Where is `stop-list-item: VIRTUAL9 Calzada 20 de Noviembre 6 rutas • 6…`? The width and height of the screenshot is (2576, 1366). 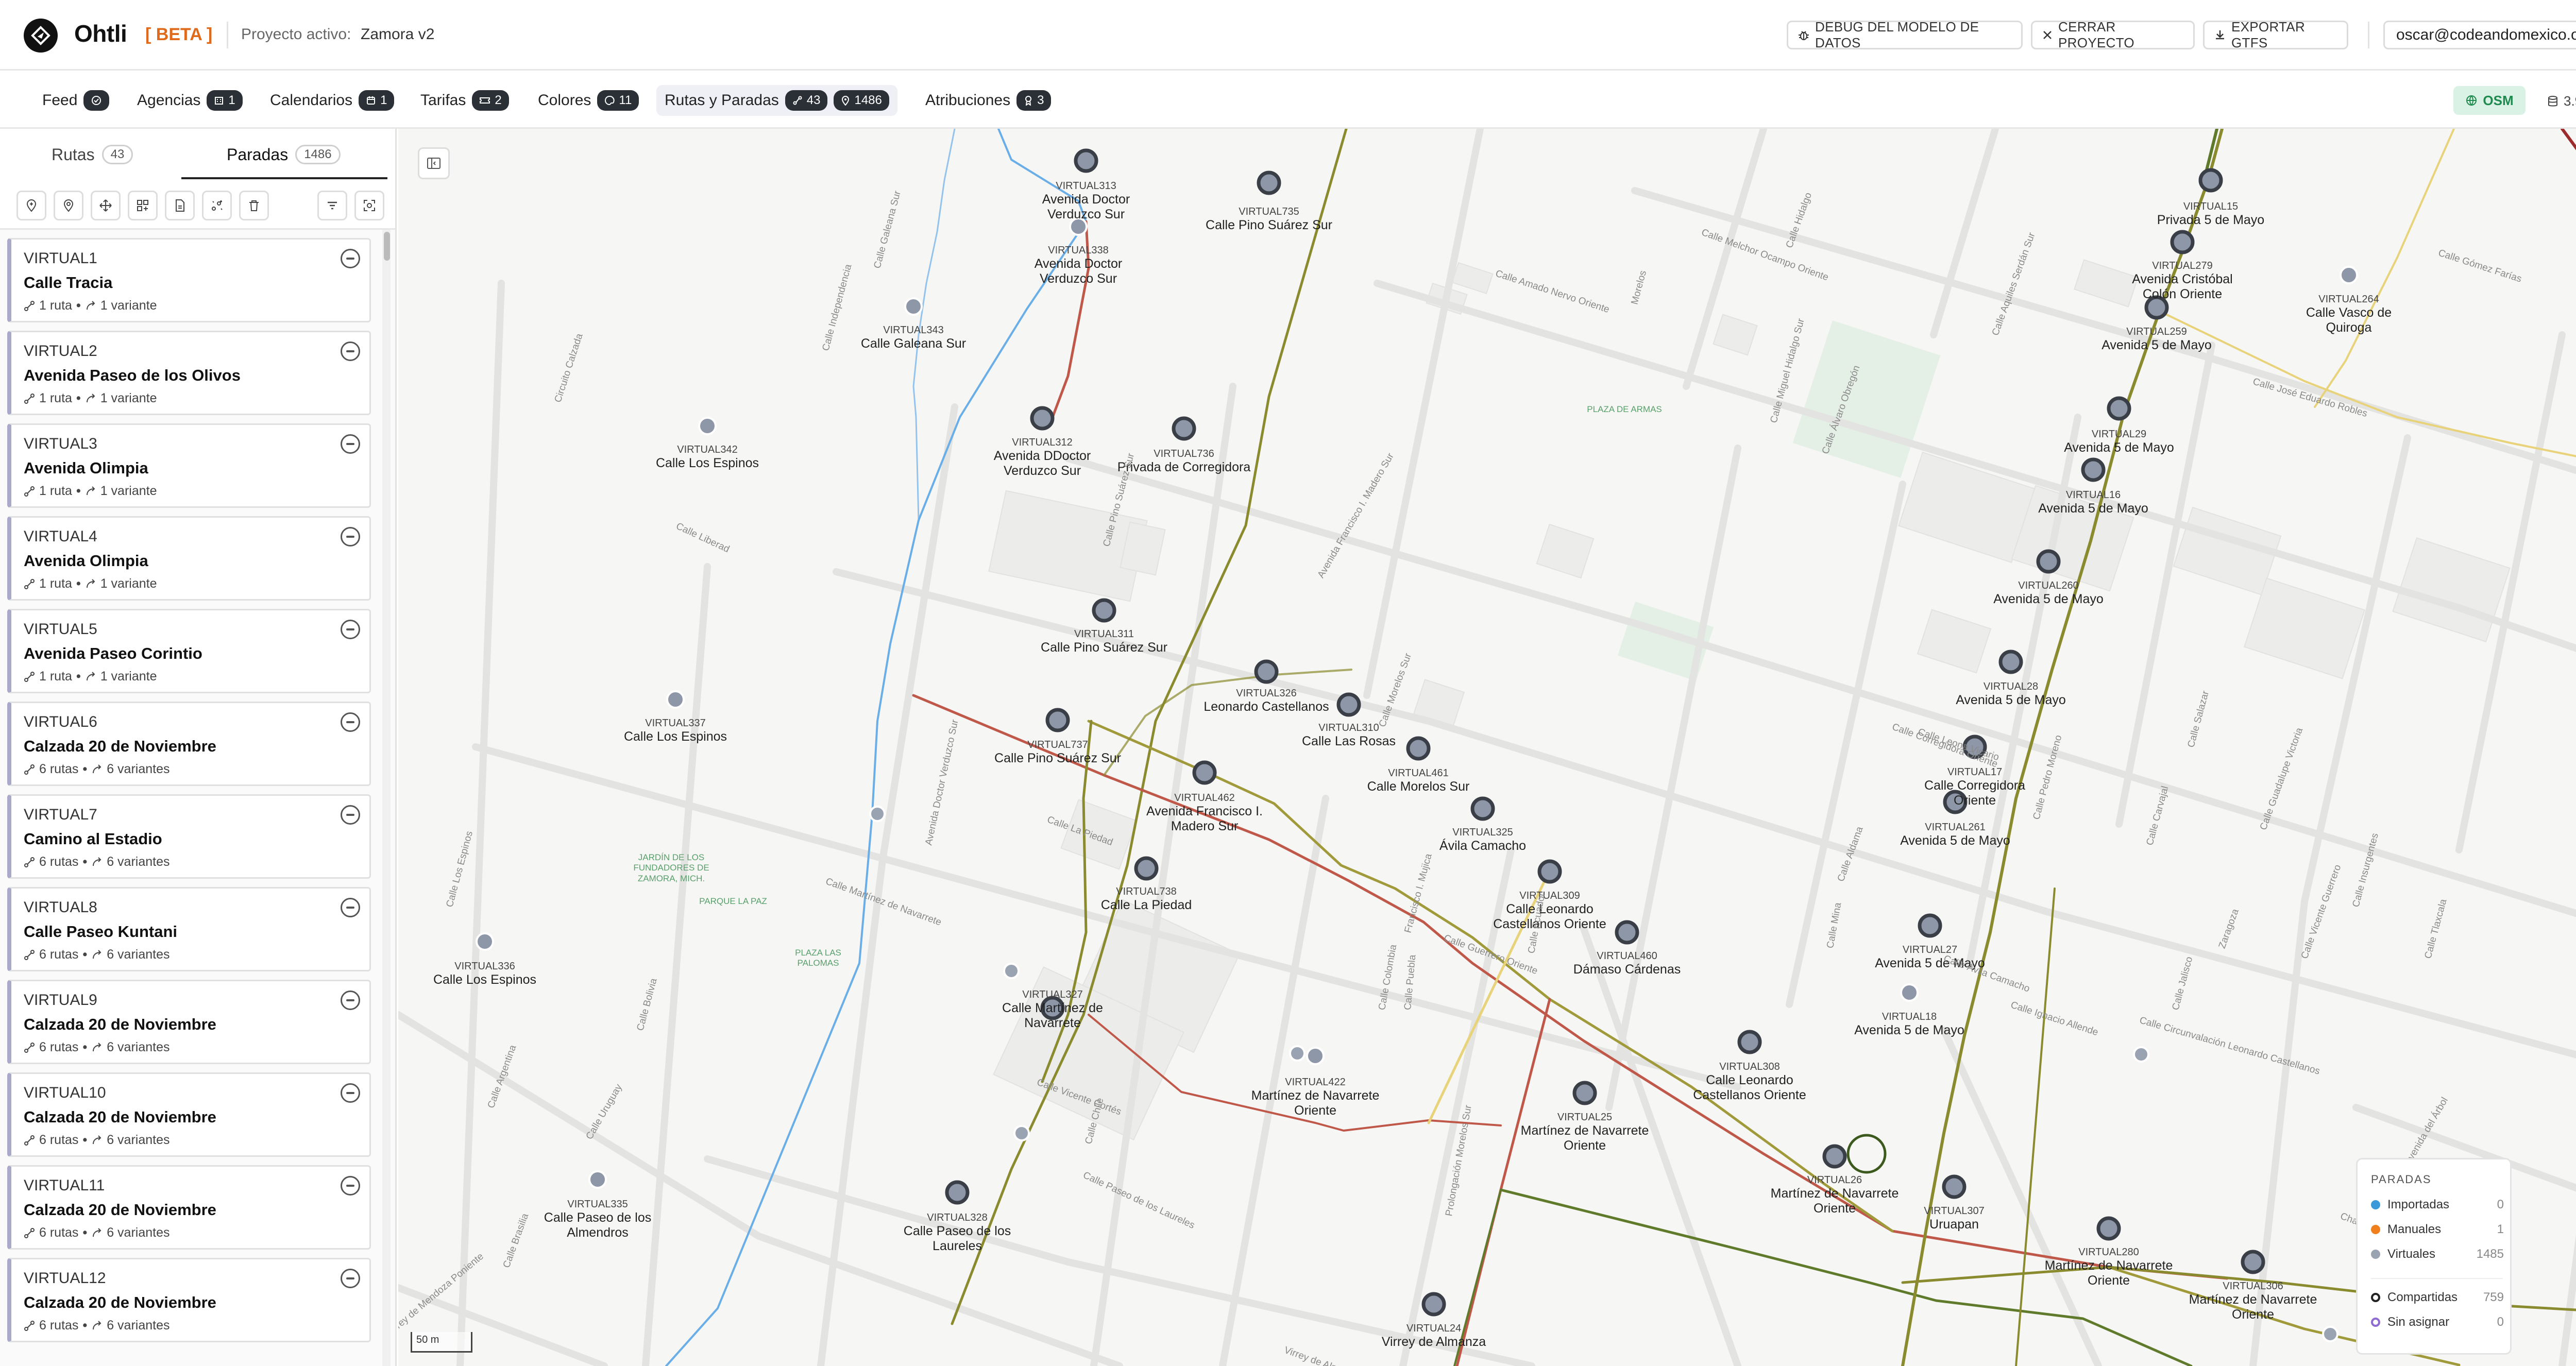
stop-list-item: VIRTUAL9 Calzada 20 de Noviembre 6 rutas • 6… is located at coordinates (189, 1022).